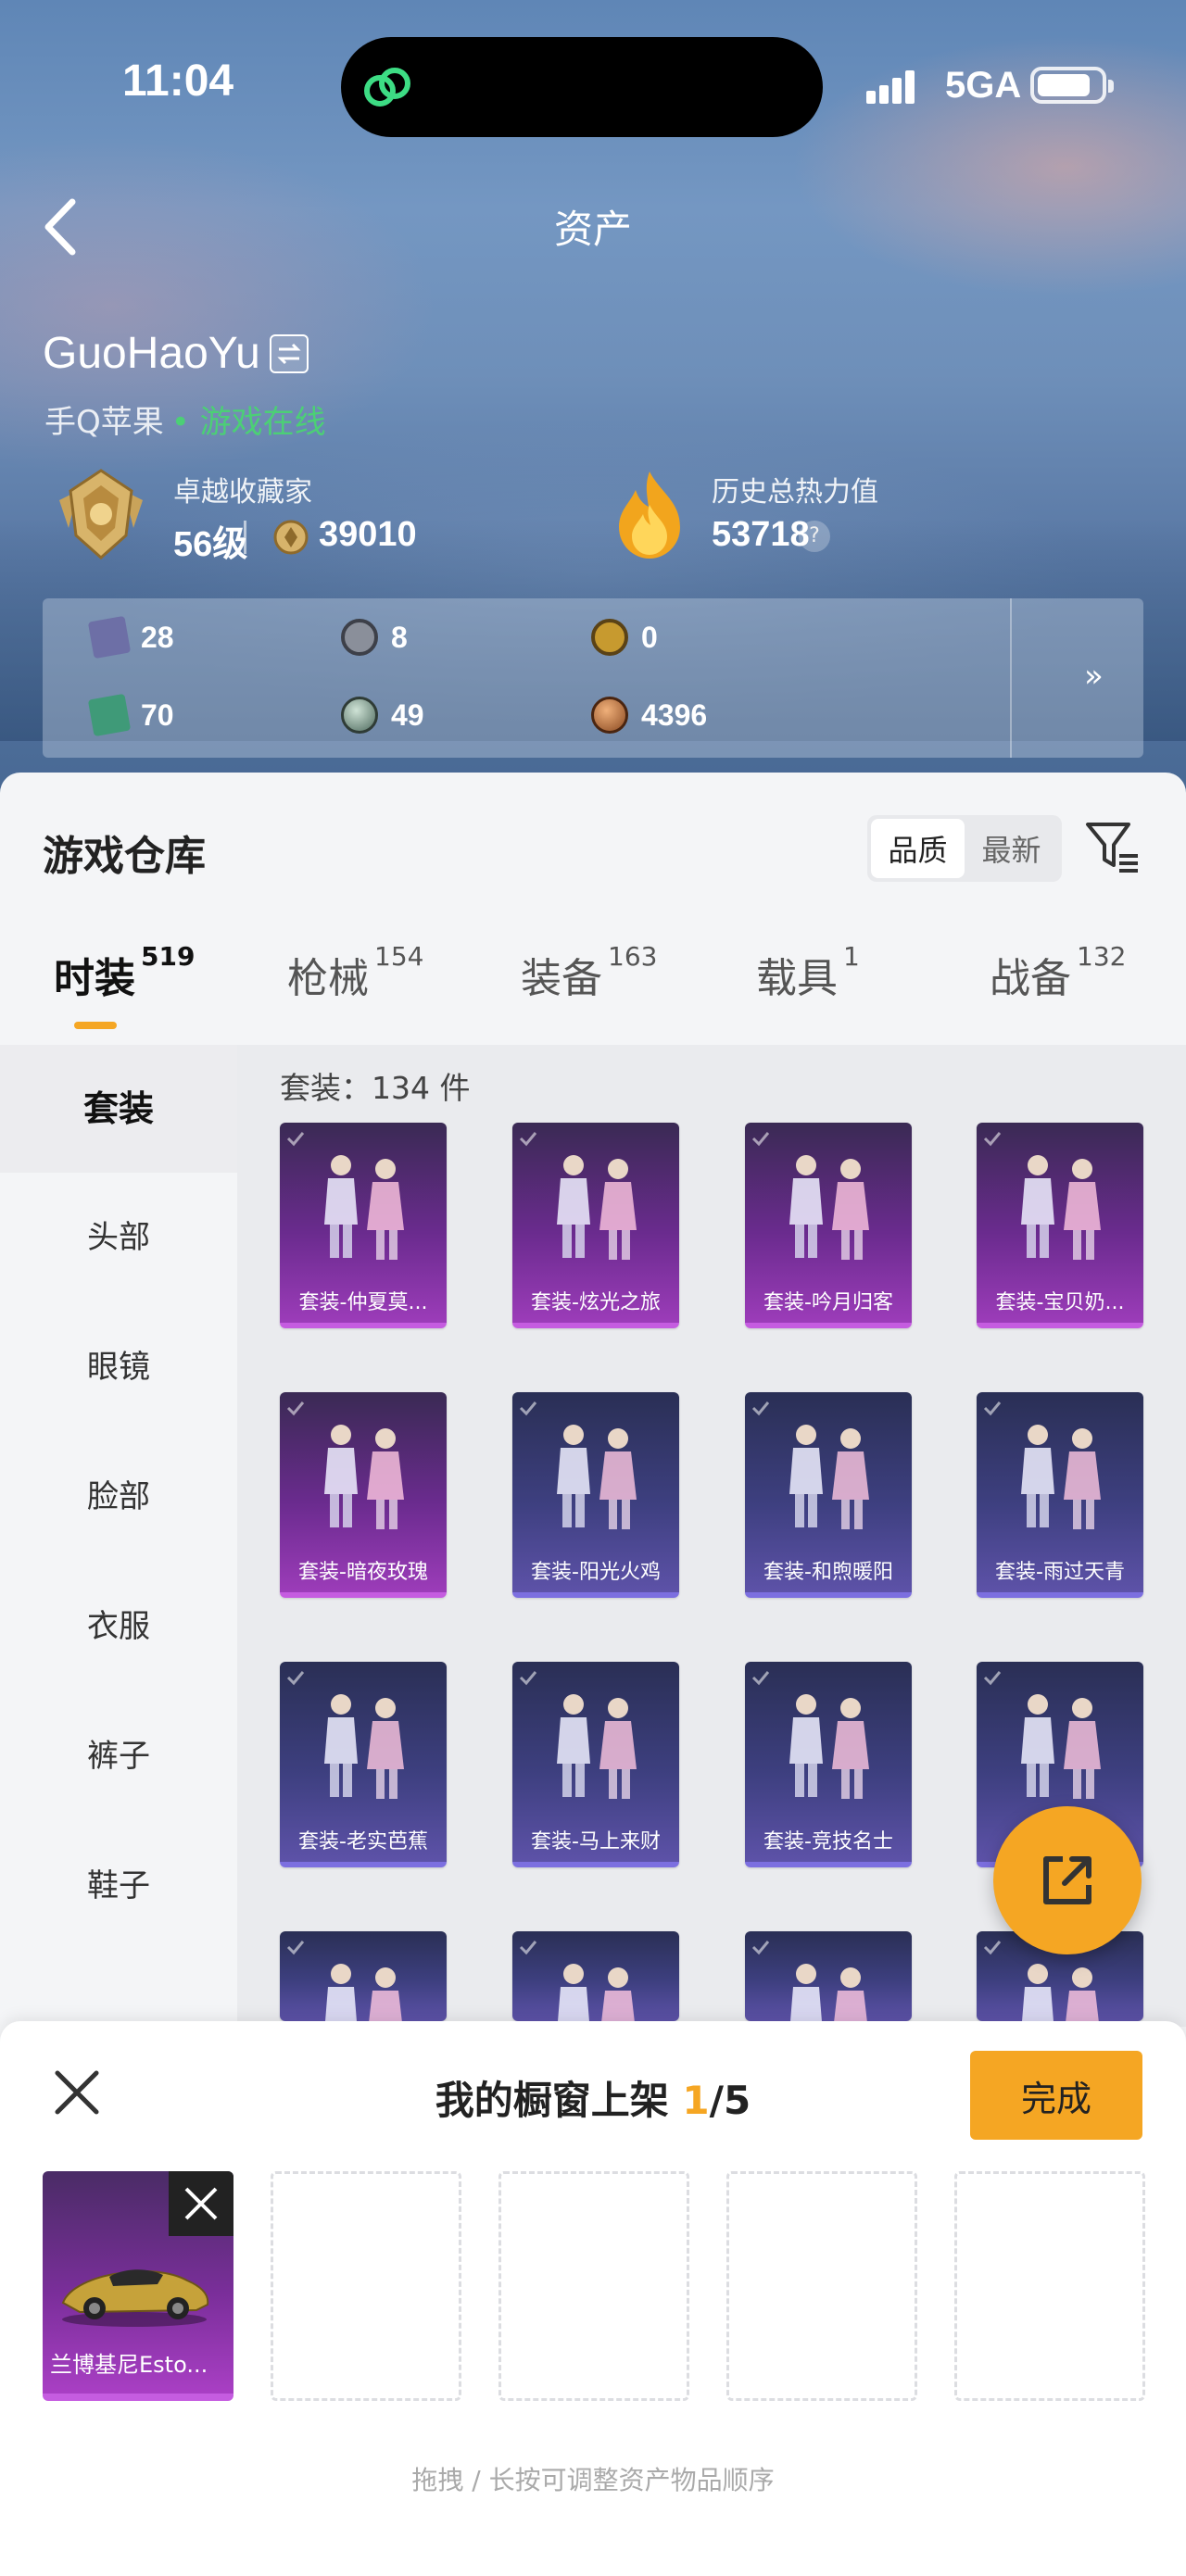 The image size is (1186, 2576). I want to click on item-card: 套装-老实芭蕉, so click(363, 1764).